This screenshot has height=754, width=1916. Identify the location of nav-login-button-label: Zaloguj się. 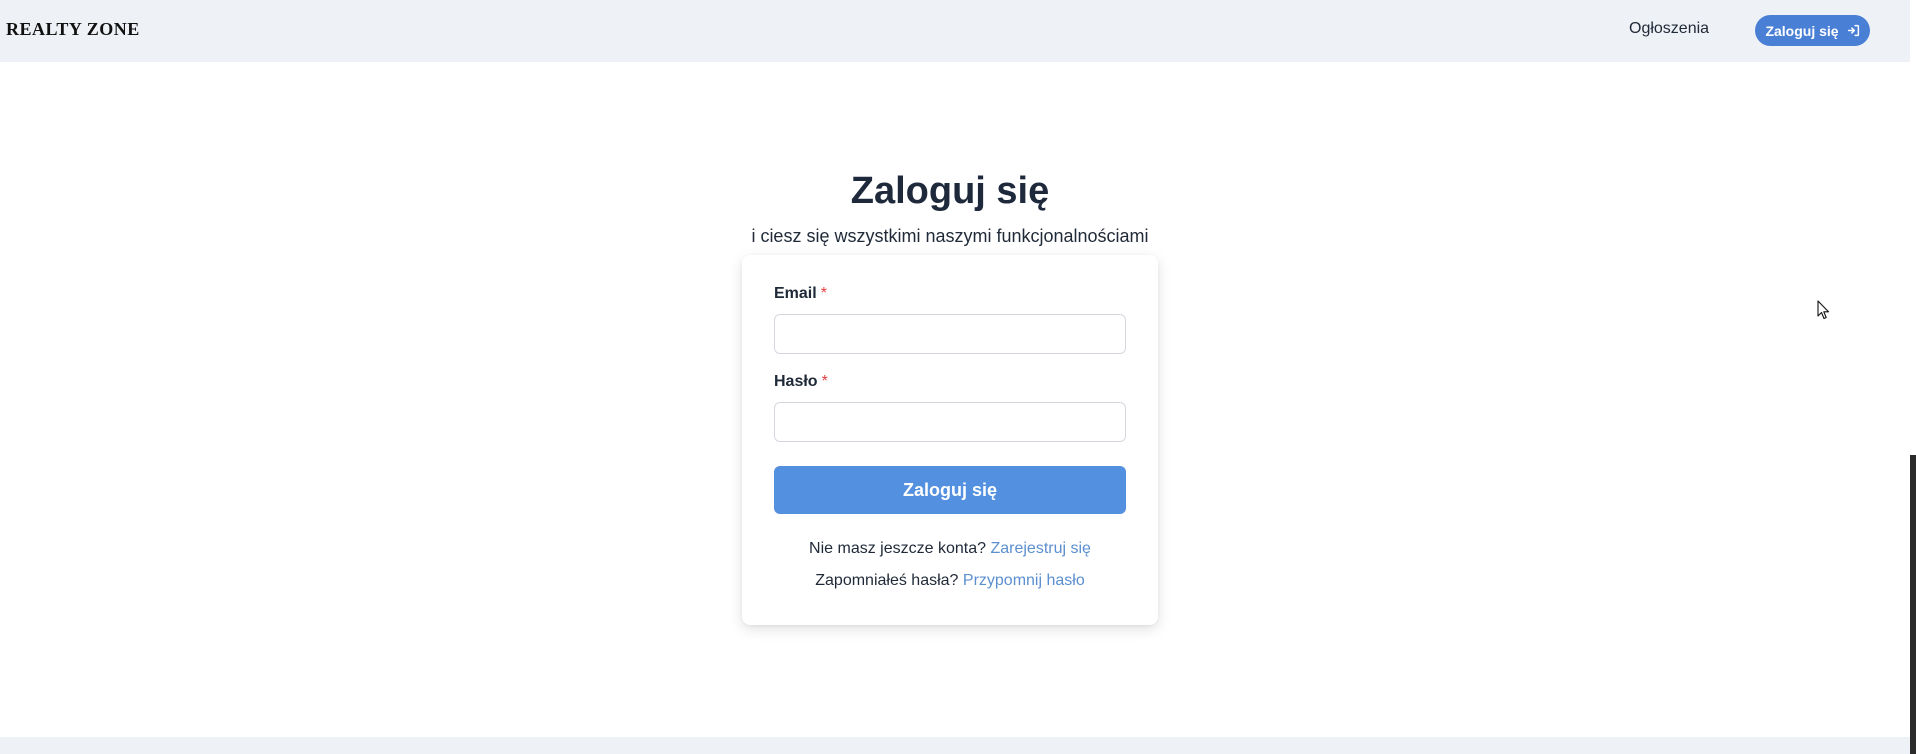
(1802, 30).